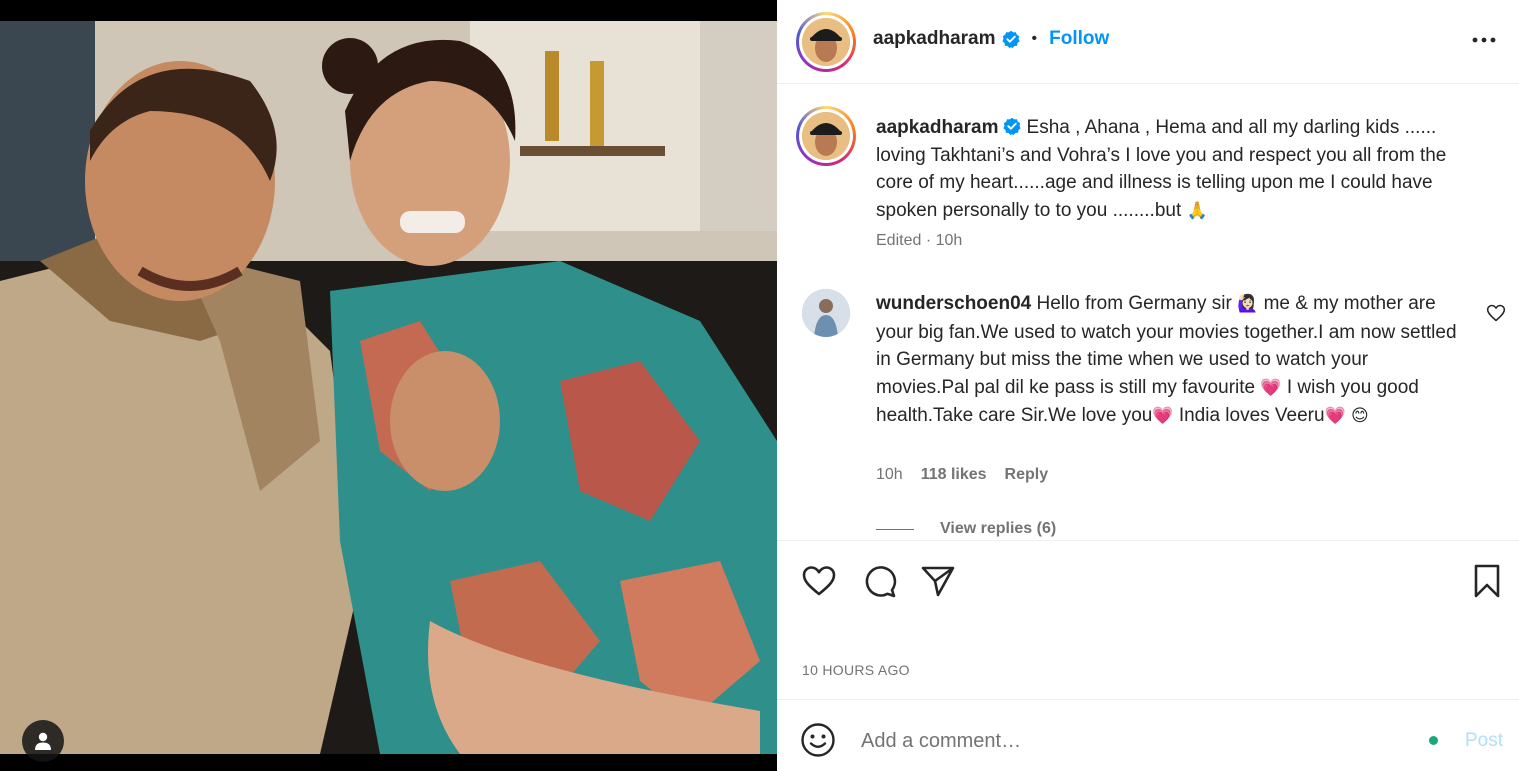 The height and width of the screenshot is (771, 1519). What do you see at coordinates (1131, 741) in the screenshot?
I see `comment-input` at bounding box center [1131, 741].